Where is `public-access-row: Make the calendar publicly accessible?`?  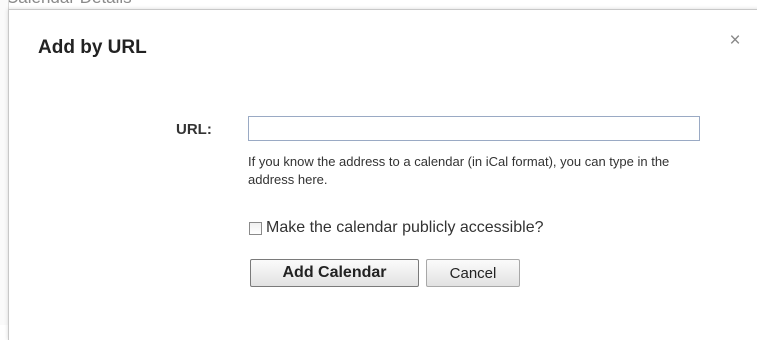
public-access-row: Make the calendar publicly accessible? is located at coordinates (396, 228).